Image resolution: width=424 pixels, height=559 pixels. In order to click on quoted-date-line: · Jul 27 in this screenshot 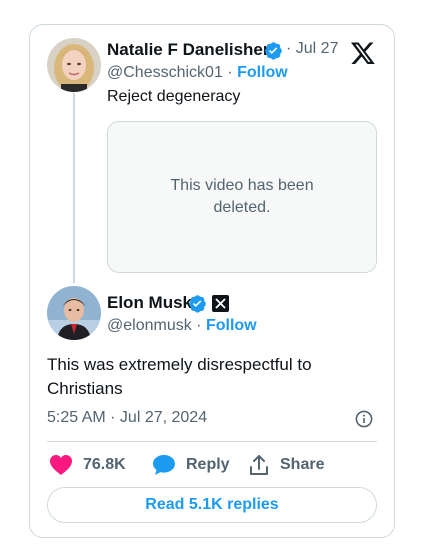, I will do `click(312, 49)`.